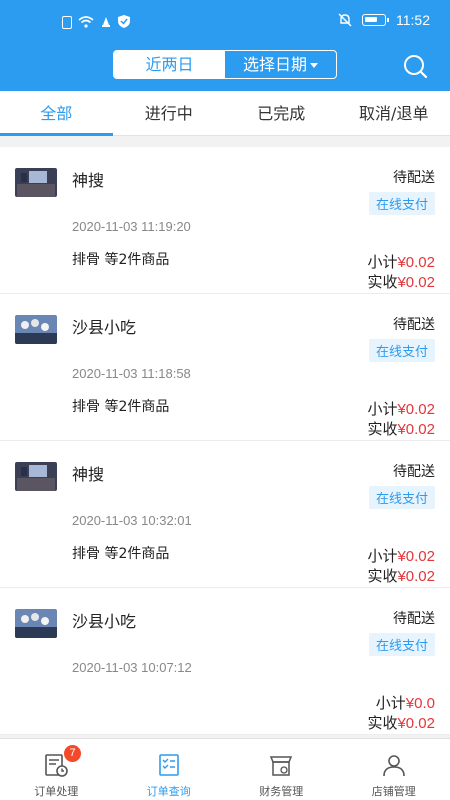 This screenshot has height=800, width=450. I want to click on nav-order-process: 7 订单处理, so click(56, 769).